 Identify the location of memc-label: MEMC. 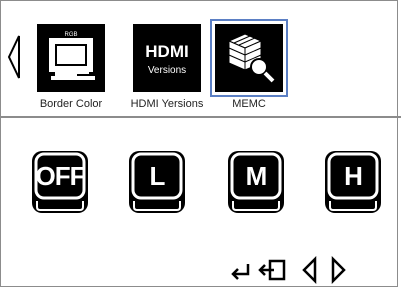
(249, 104).